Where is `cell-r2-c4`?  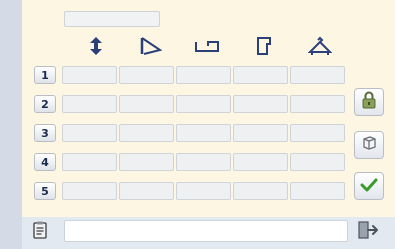 cell-r2-c4 is located at coordinates (260, 104).